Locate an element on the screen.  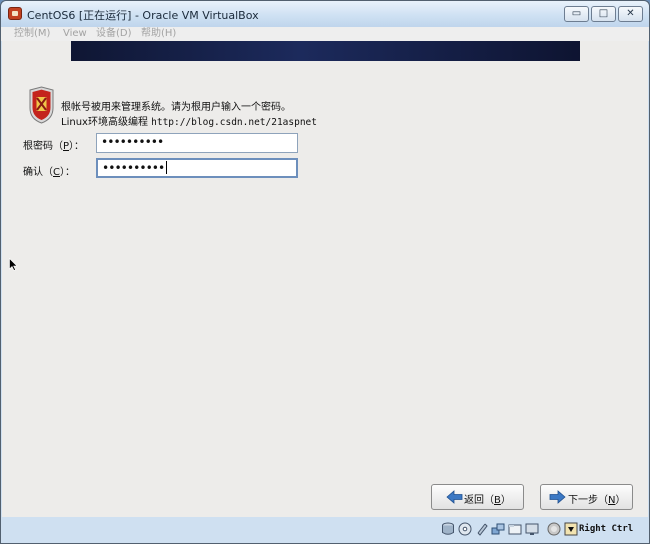
status-bar: Right Ctrl is located at coordinates (325, 530).